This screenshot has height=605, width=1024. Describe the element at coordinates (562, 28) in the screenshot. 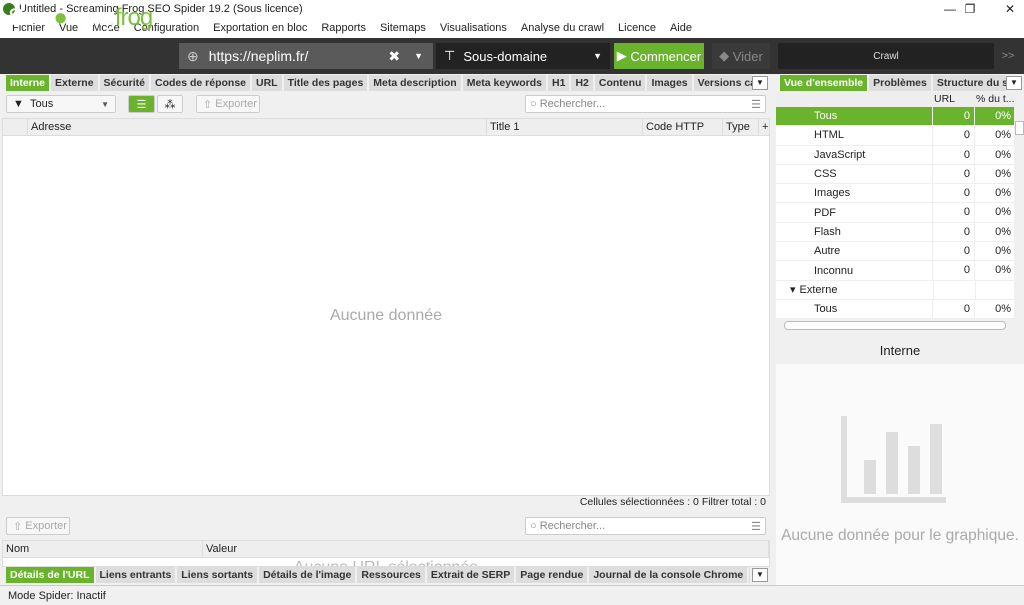

I see `menu-item-8: Analyse du crawl` at that location.